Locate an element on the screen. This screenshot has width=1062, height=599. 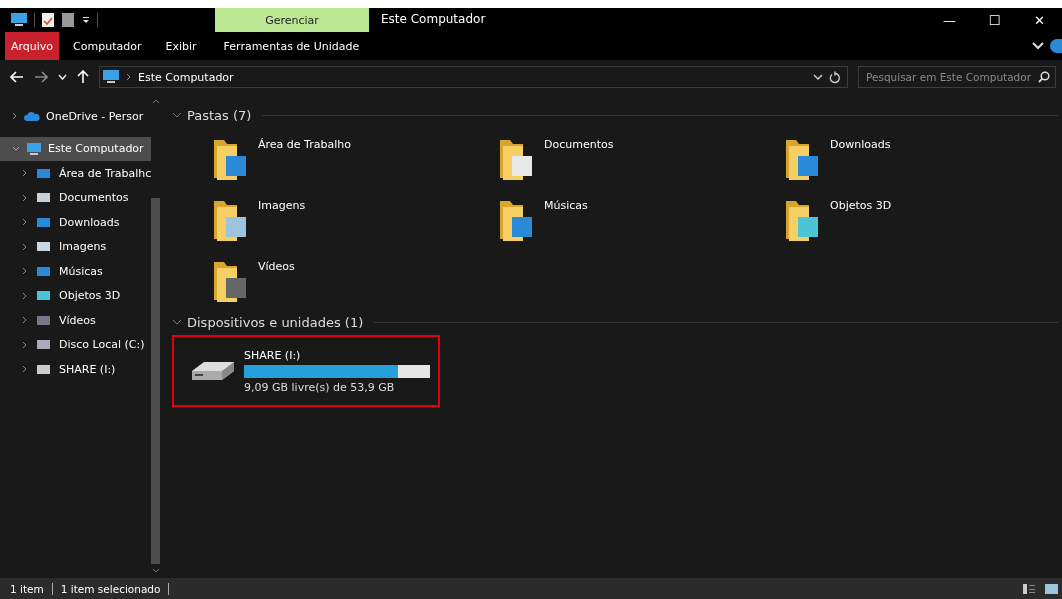
tree-item: OneDrive - Persor is located at coordinates (76, 116).